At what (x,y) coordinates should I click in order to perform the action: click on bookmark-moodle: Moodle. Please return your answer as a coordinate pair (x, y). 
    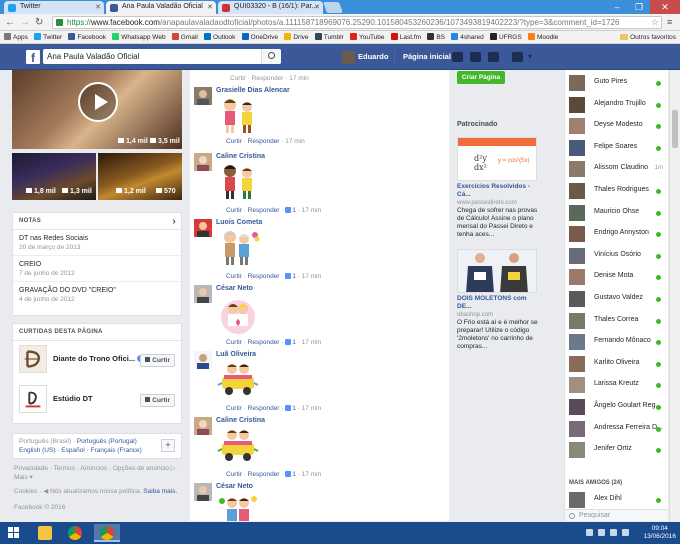
    Looking at the image, I should click on (542, 37).